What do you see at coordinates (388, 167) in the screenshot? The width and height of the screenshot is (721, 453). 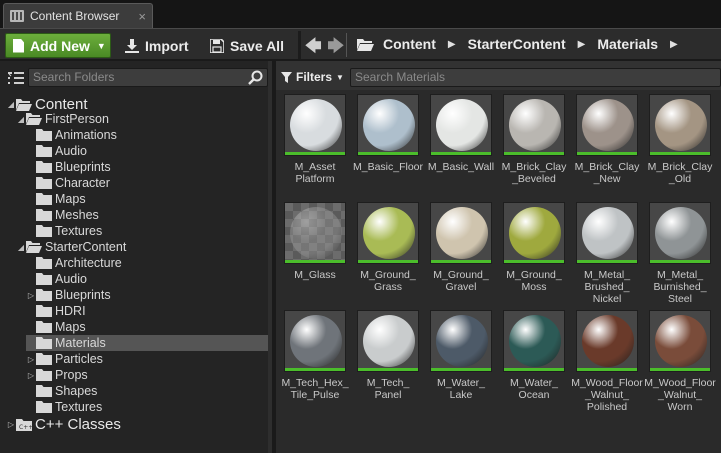 I see `asset-name: M_Basic_Floor` at bounding box center [388, 167].